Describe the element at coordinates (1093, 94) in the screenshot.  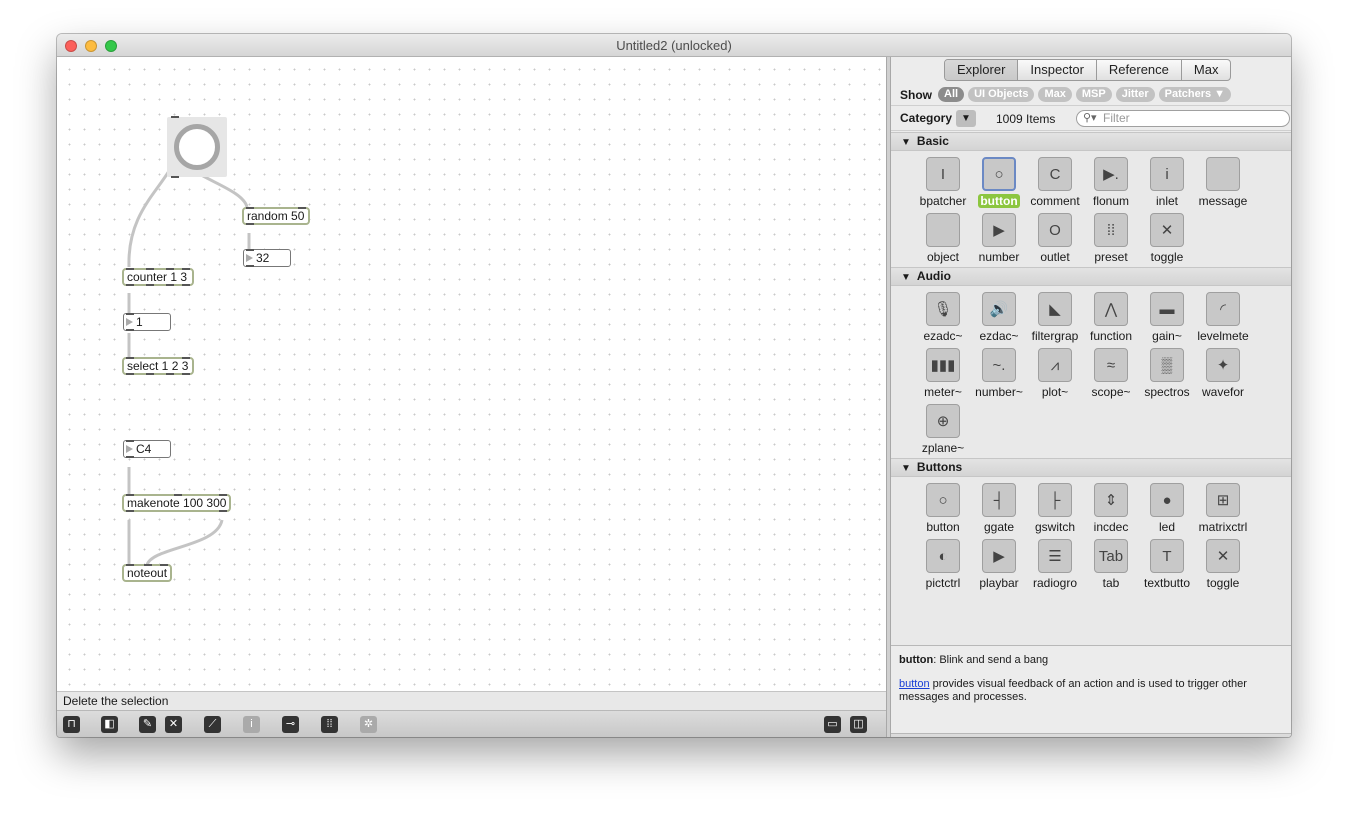
I see `filter-msp: MSP` at that location.